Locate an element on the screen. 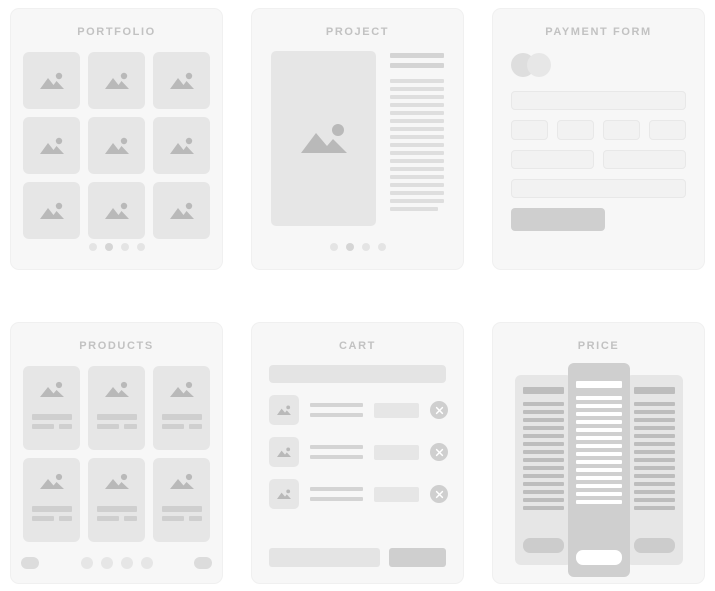  price-card: PRICE is located at coordinates (598, 453).